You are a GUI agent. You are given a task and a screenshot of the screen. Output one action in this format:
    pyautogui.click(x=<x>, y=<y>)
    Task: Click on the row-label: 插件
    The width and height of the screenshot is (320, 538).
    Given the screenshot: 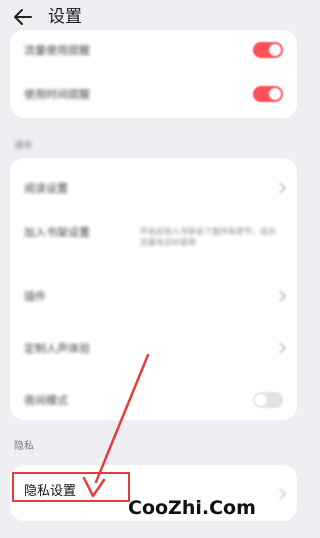 What is the action you would take?
    pyautogui.click(x=35, y=296)
    